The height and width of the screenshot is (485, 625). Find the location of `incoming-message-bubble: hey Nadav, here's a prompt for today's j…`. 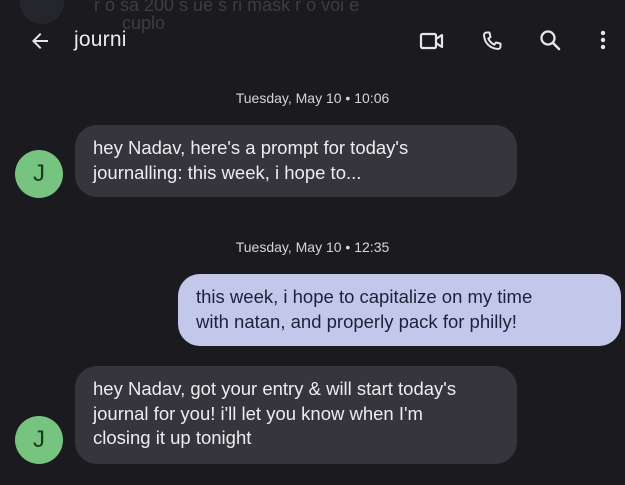

incoming-message-bubble: hey Nadav, here's a prompt for today's j… is located at coordinates (296, 161).